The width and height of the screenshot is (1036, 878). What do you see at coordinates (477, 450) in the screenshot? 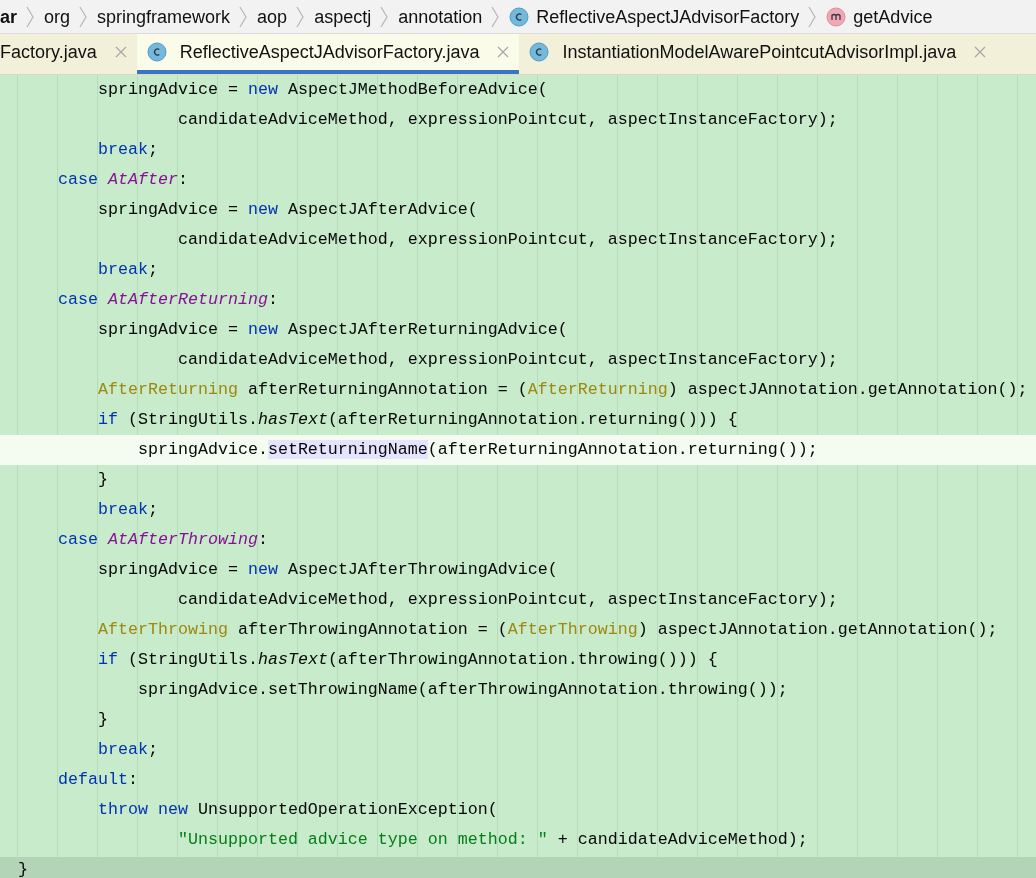
I see `code-line: springAdvice.setReturningName(afterReturningAnnotation.returning());` at bounding box center [477, 450].